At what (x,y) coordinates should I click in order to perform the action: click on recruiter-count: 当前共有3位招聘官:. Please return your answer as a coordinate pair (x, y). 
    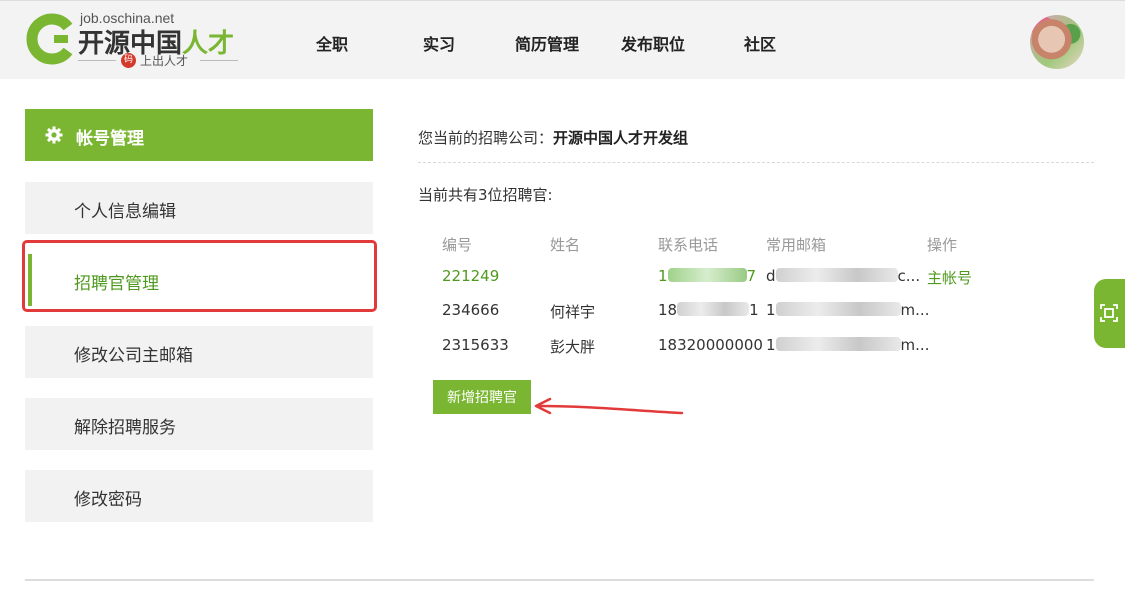
    Looking at the image, I should click on (485, 195).